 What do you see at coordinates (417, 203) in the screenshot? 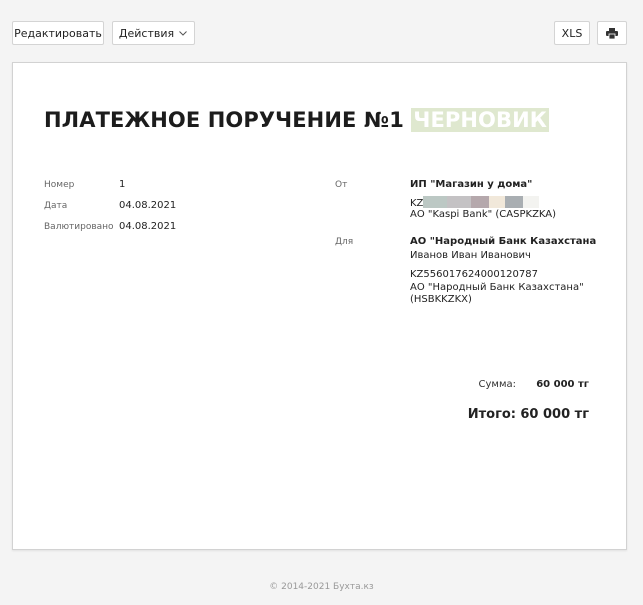
I see `from-account-prefix: KZ` at bounding box center [417, 203].